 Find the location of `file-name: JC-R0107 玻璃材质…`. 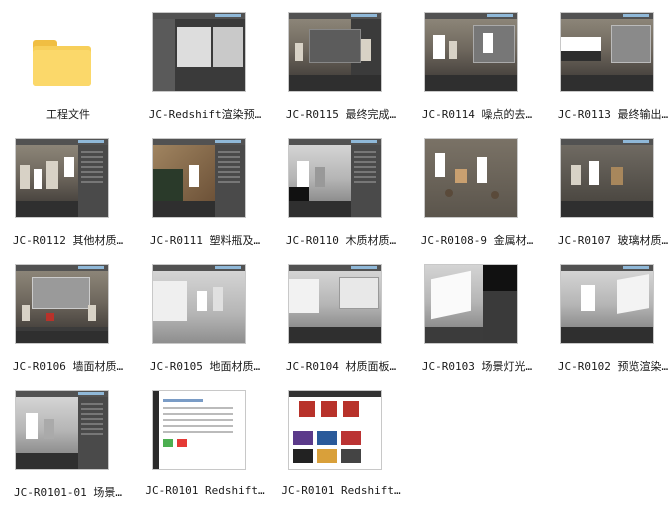

file-name: JC-R0107 玻璃材质… is located at coordinates (613, 240).